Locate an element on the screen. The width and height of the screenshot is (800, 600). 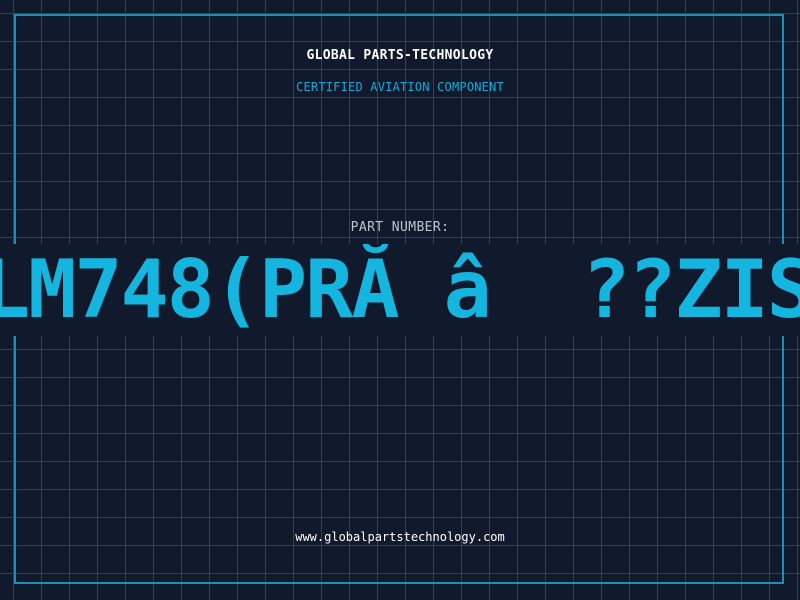
company-title: GLOBAL PARTS-TECHNOLOGY is located at coordinates (400, 55).